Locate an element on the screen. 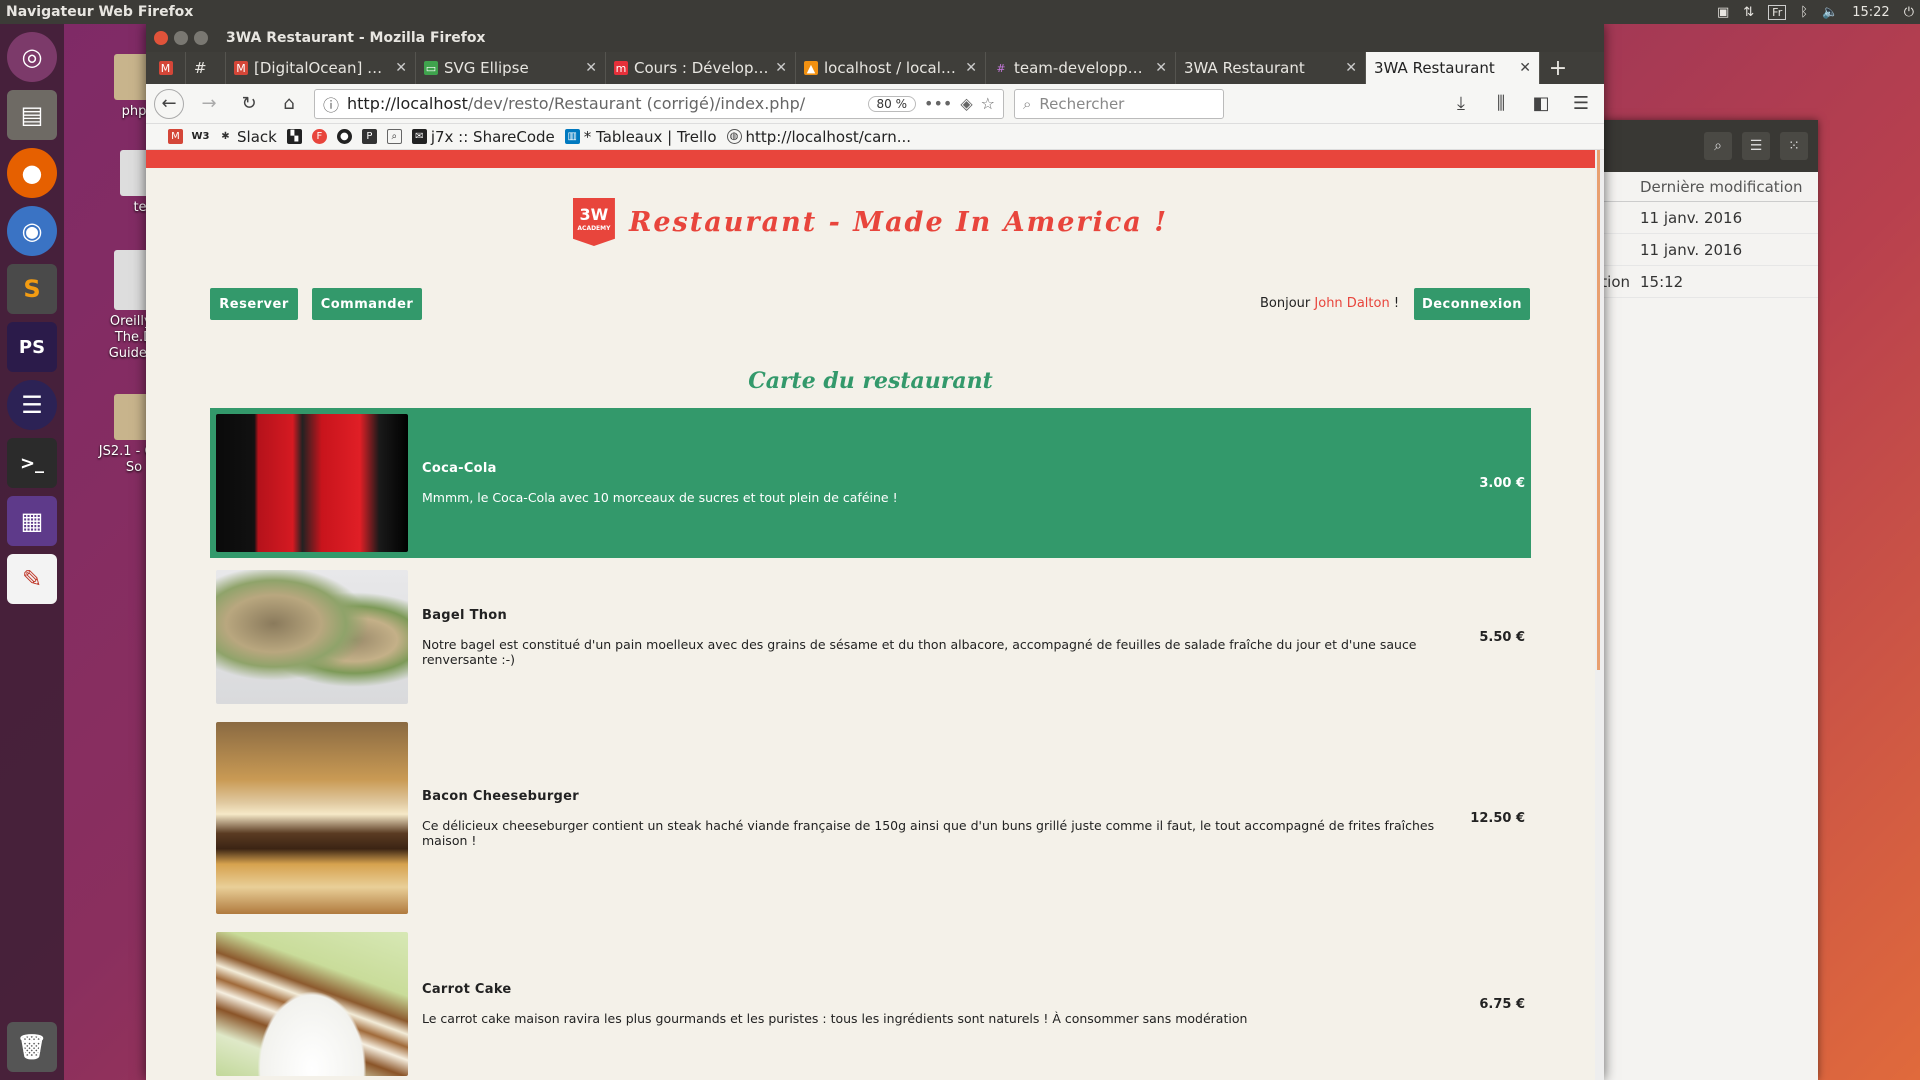 The width and height of the screenshot is (1920, 1080). active-app-title: Navigateur Web Firefox is located at coordinates (100, 12).